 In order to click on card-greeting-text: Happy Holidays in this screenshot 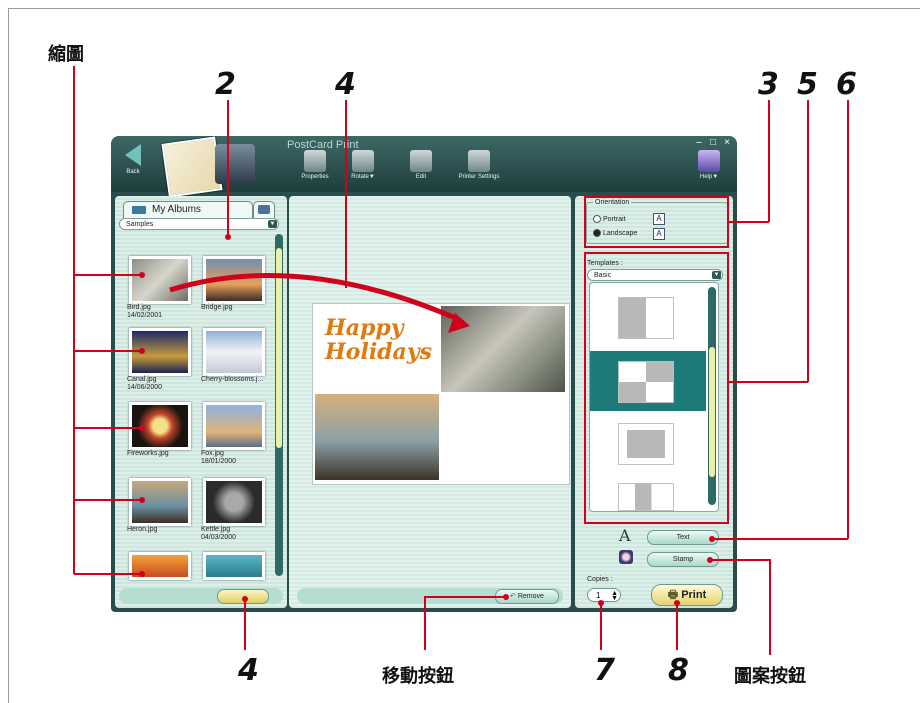, I will do `click(378, 340)`.